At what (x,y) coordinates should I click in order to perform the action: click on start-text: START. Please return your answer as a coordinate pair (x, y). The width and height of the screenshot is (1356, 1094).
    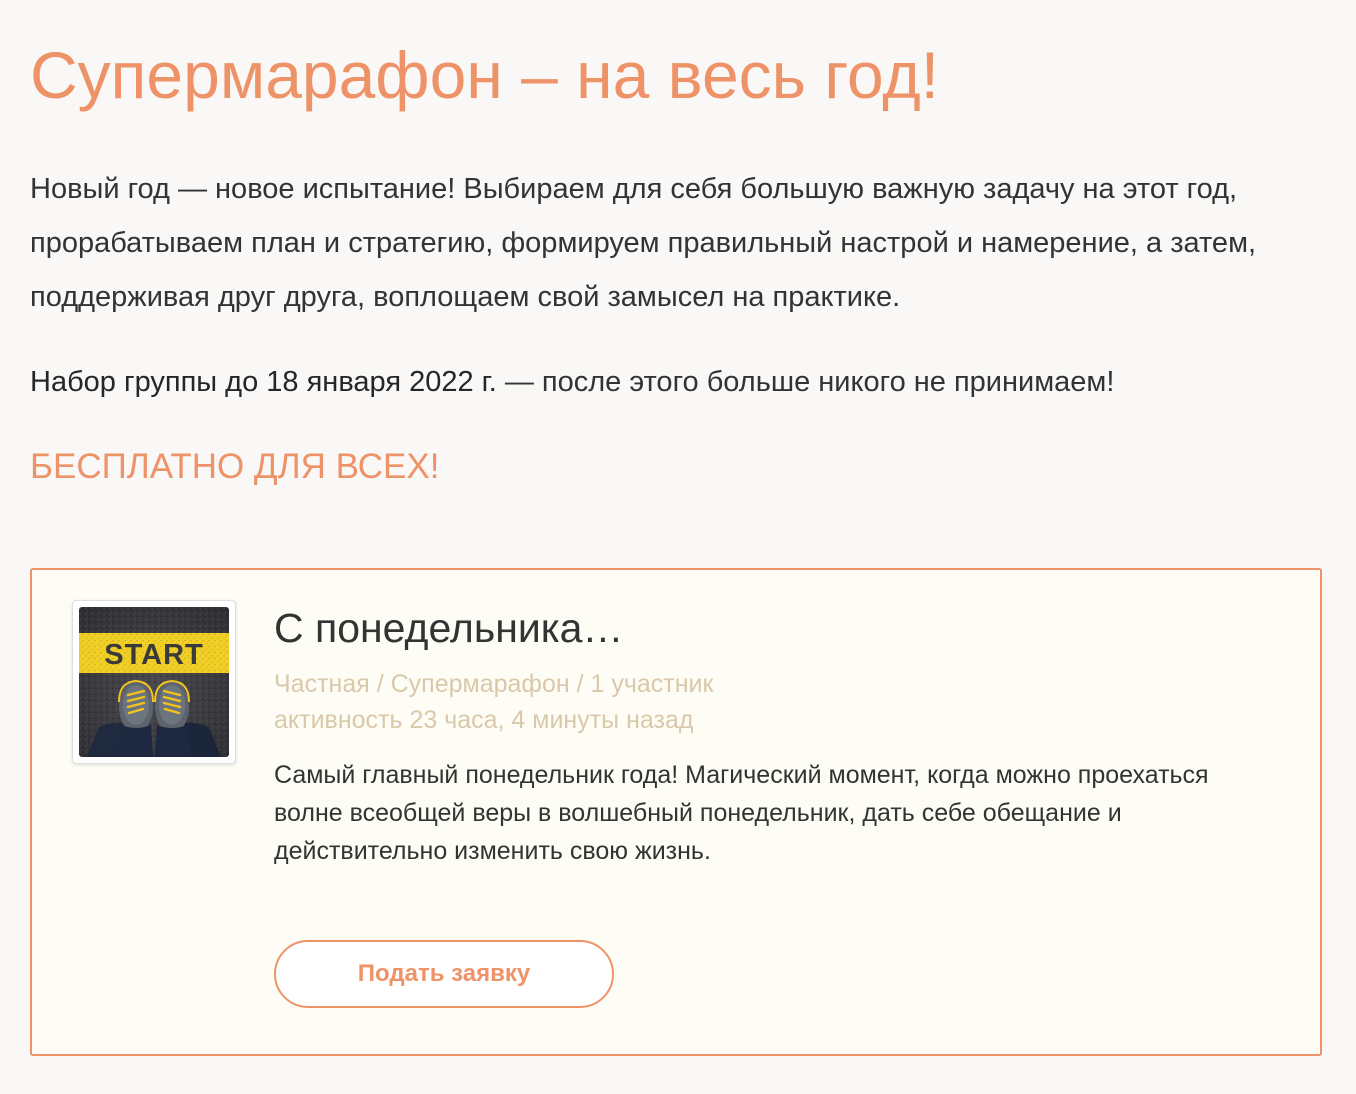
    Looking at the image, I should click on (154, 655).